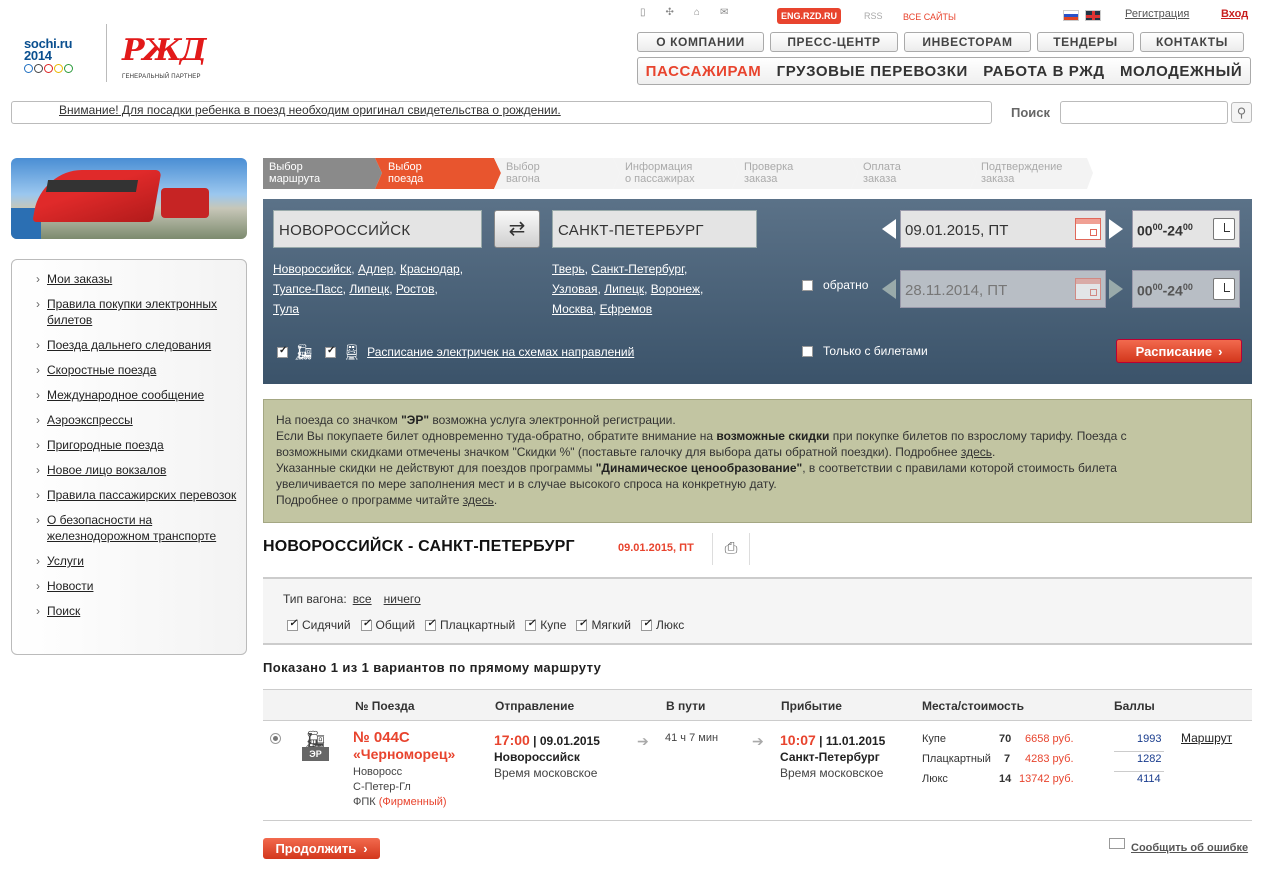 The image size is (1265, 889). I want to click on car-type-coupe: Купе, so click(545, 625).